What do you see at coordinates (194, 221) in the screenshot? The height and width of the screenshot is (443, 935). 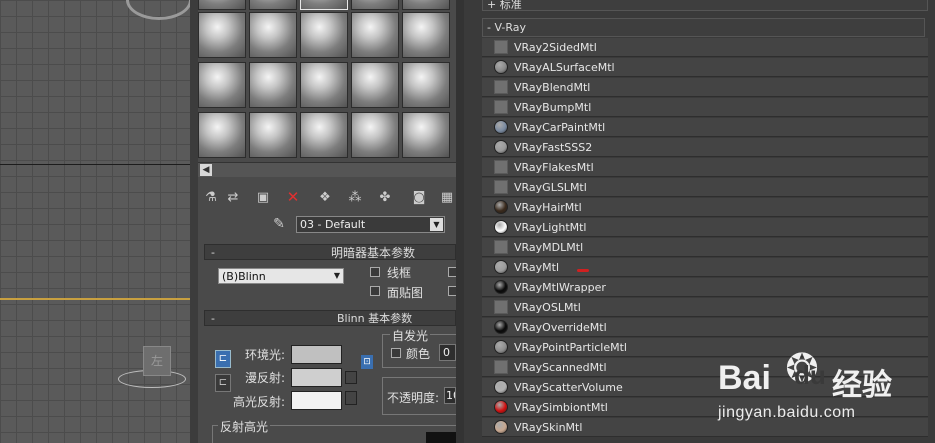 I see `viewport-splitter` at bounding box center [194, 221].